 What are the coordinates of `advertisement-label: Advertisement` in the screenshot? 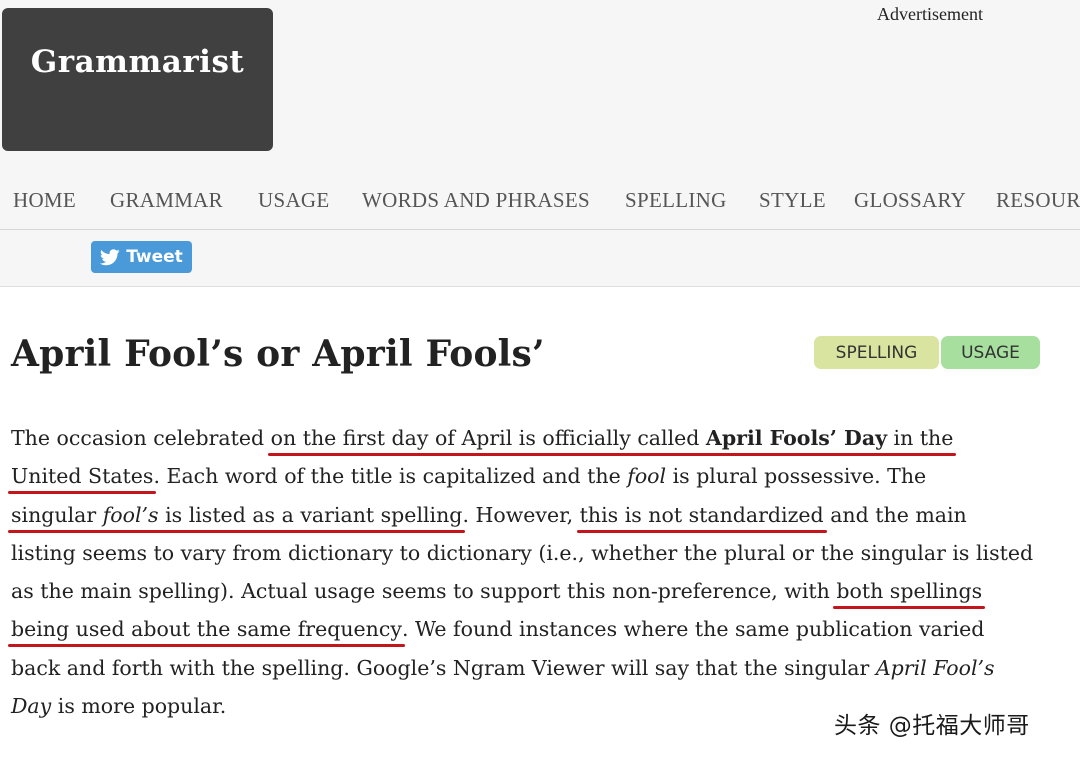 It's located at (930, 14).